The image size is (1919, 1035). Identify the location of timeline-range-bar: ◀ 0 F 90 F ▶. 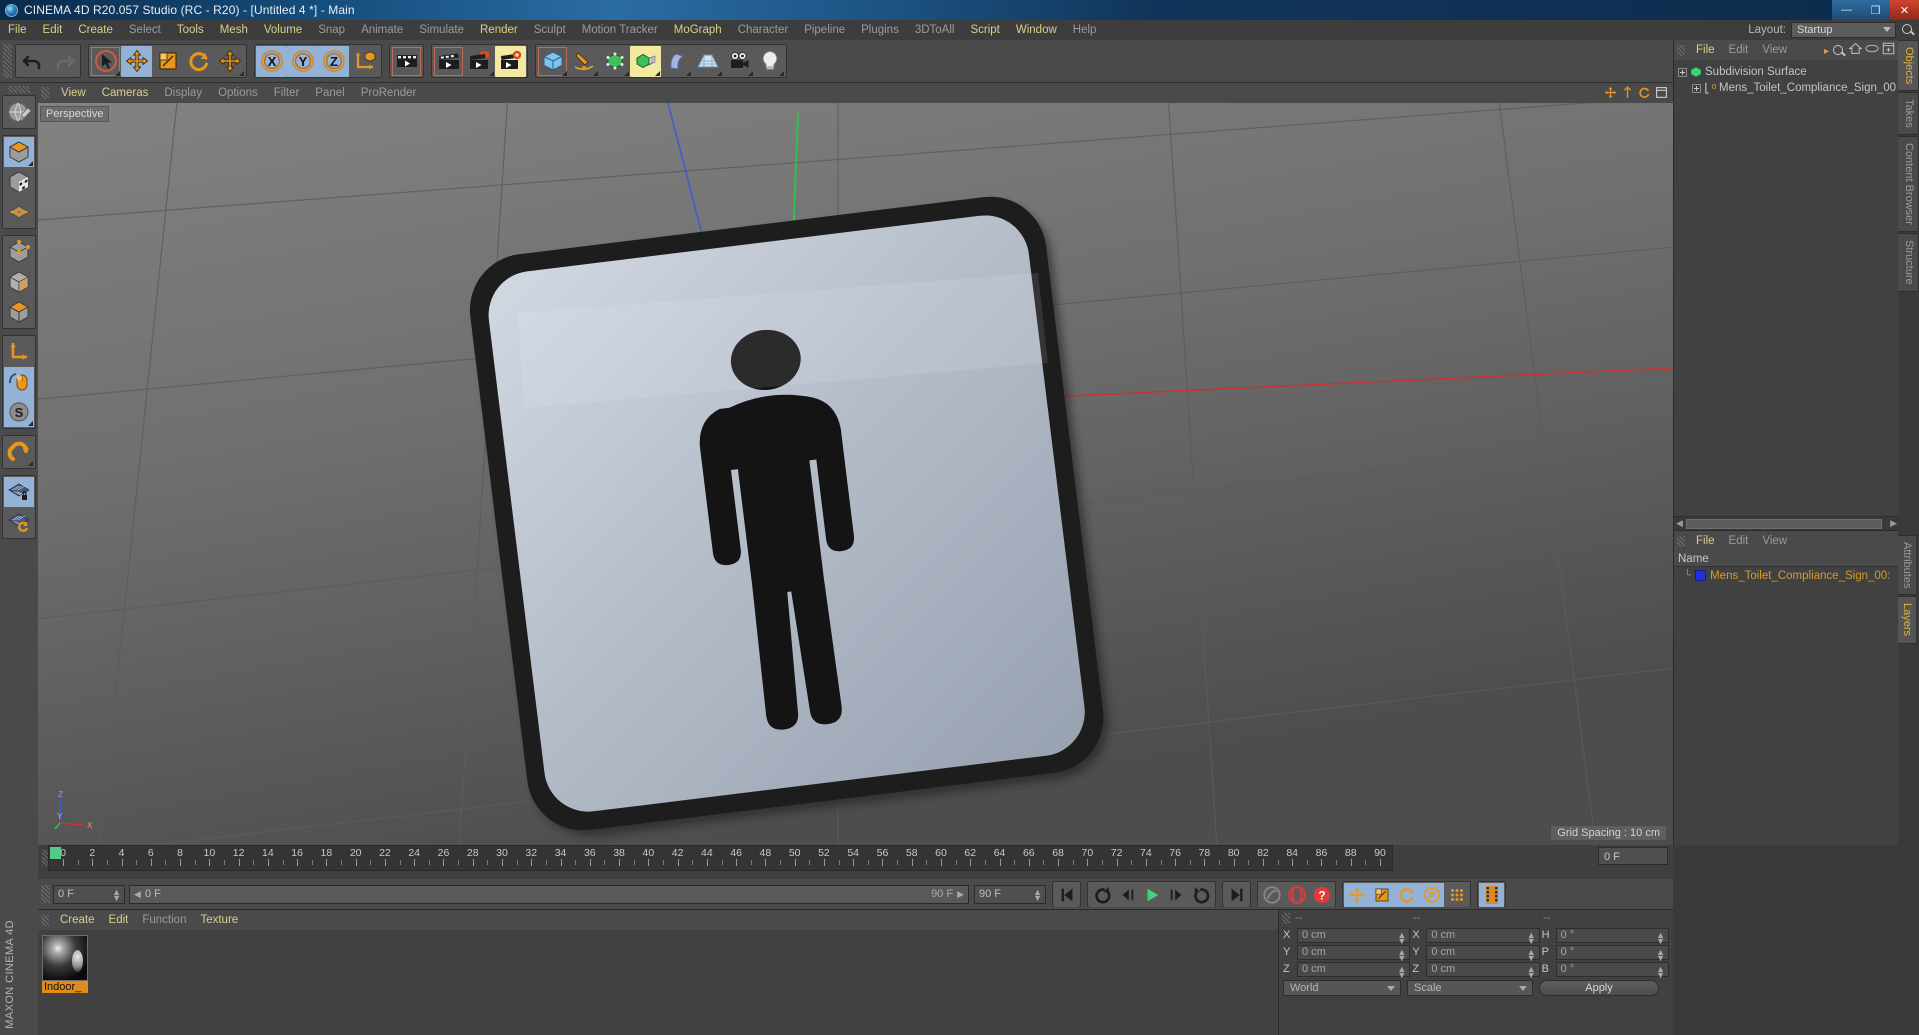
(549, 894).